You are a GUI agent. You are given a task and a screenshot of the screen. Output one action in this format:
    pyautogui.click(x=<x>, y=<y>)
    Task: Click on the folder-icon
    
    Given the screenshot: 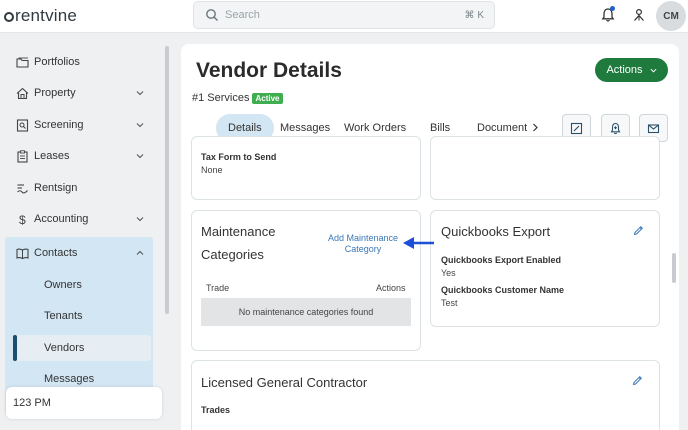 What is the action you would take?
    pyautogui.click(x=22, y=62)
    